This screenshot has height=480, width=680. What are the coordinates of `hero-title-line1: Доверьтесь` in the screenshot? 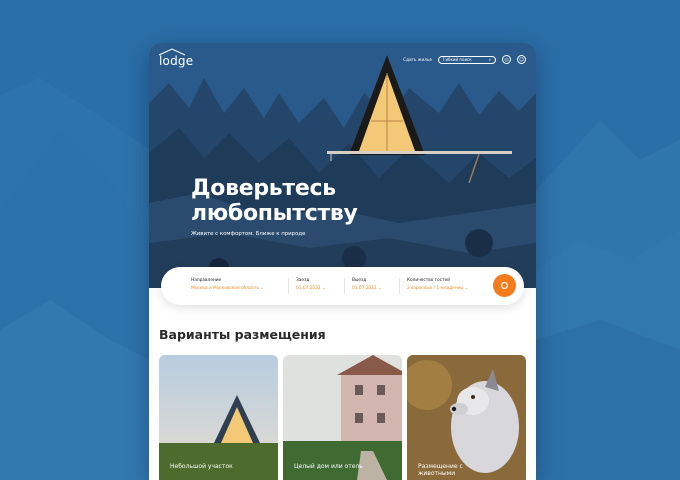 It's located at (263, 188).